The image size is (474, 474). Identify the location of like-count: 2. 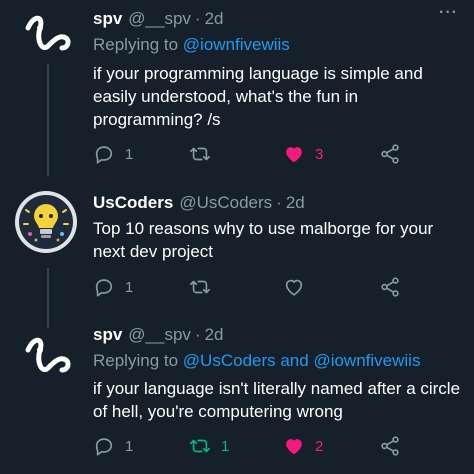
(319, 446).